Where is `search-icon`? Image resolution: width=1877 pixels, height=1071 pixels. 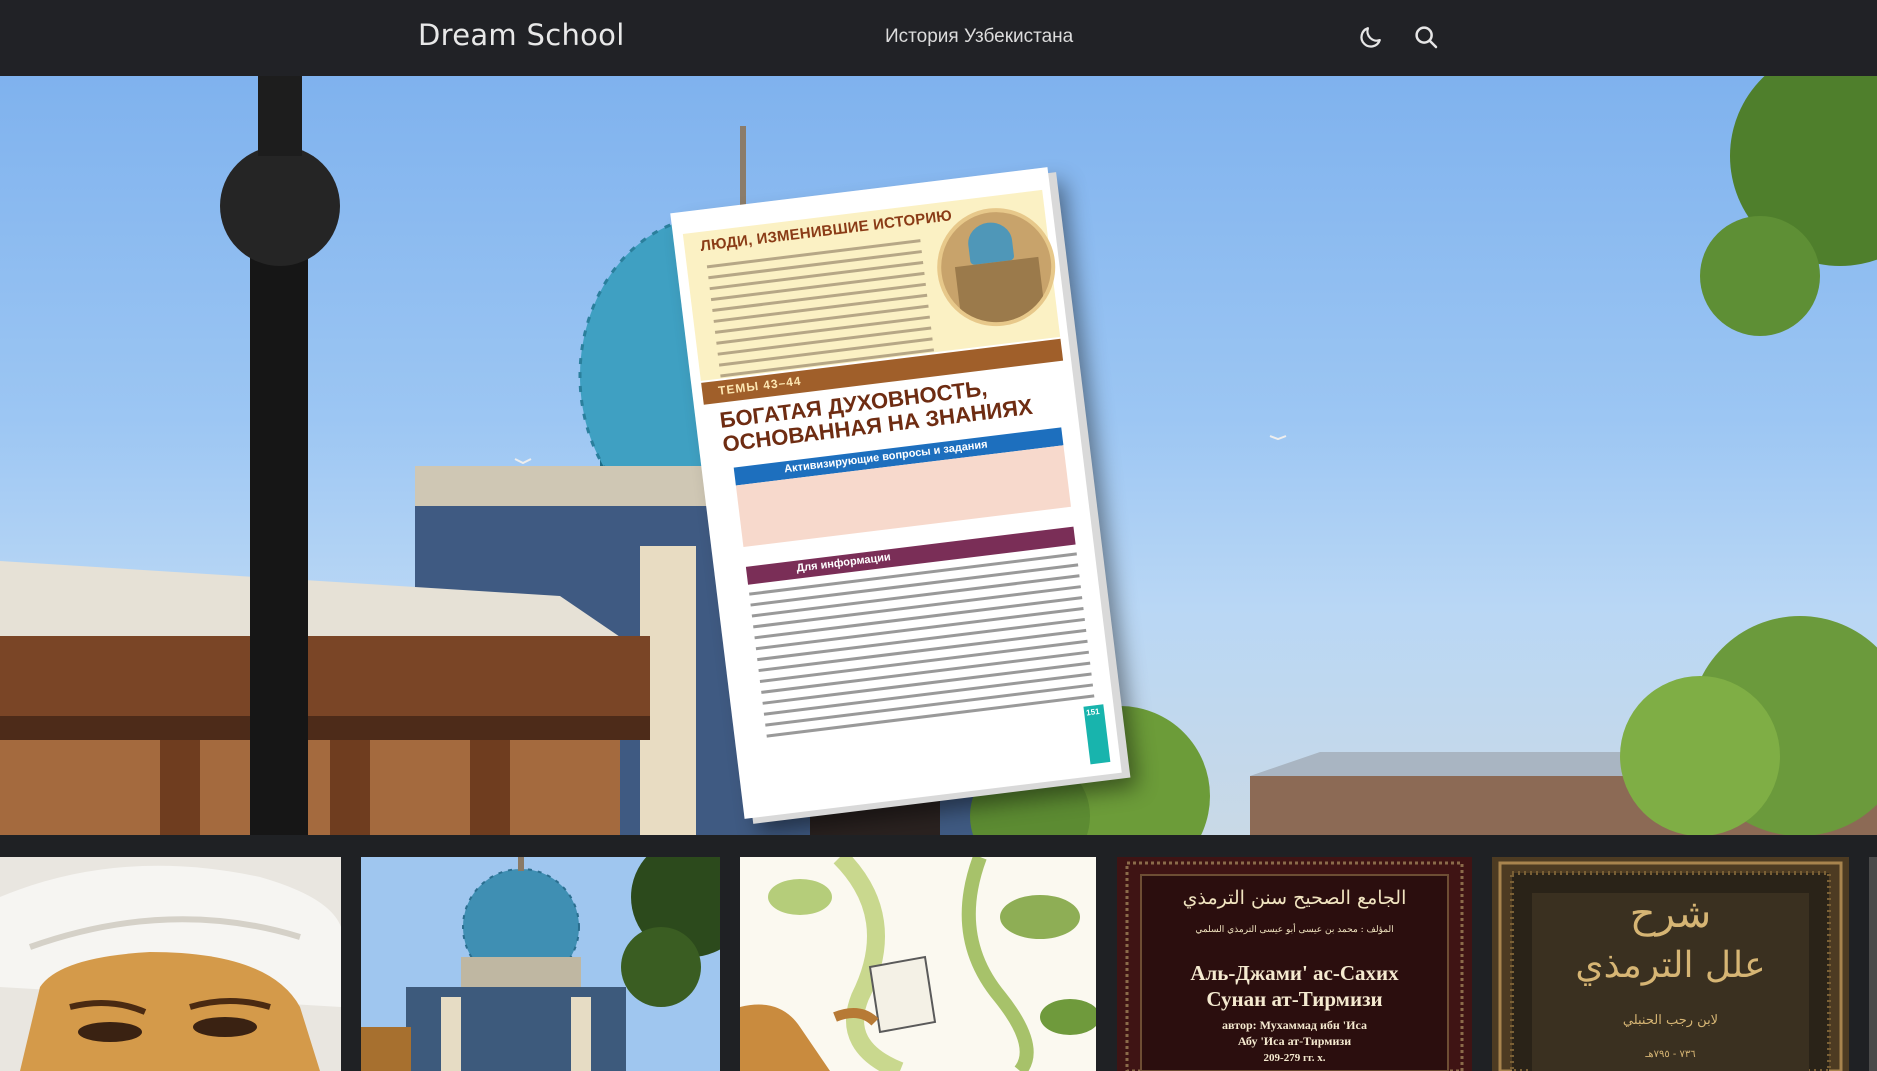
search-icon is located at coordinates (1426, 37).